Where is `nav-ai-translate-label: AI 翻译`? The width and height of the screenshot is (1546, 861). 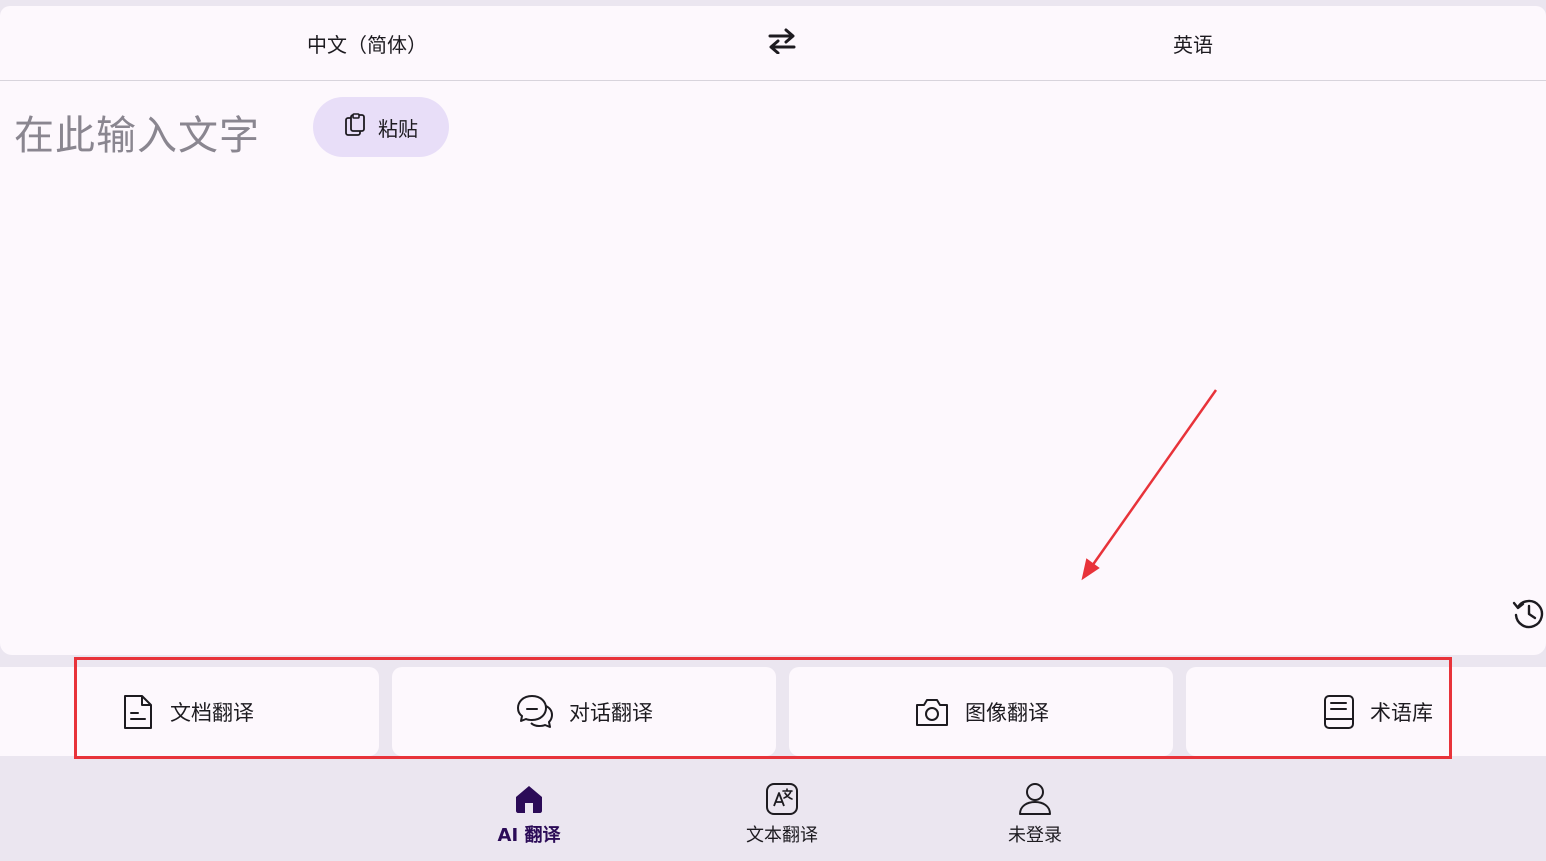 nav-ai-translate-label: AI 翻译 is located at coordinates (529, 835).